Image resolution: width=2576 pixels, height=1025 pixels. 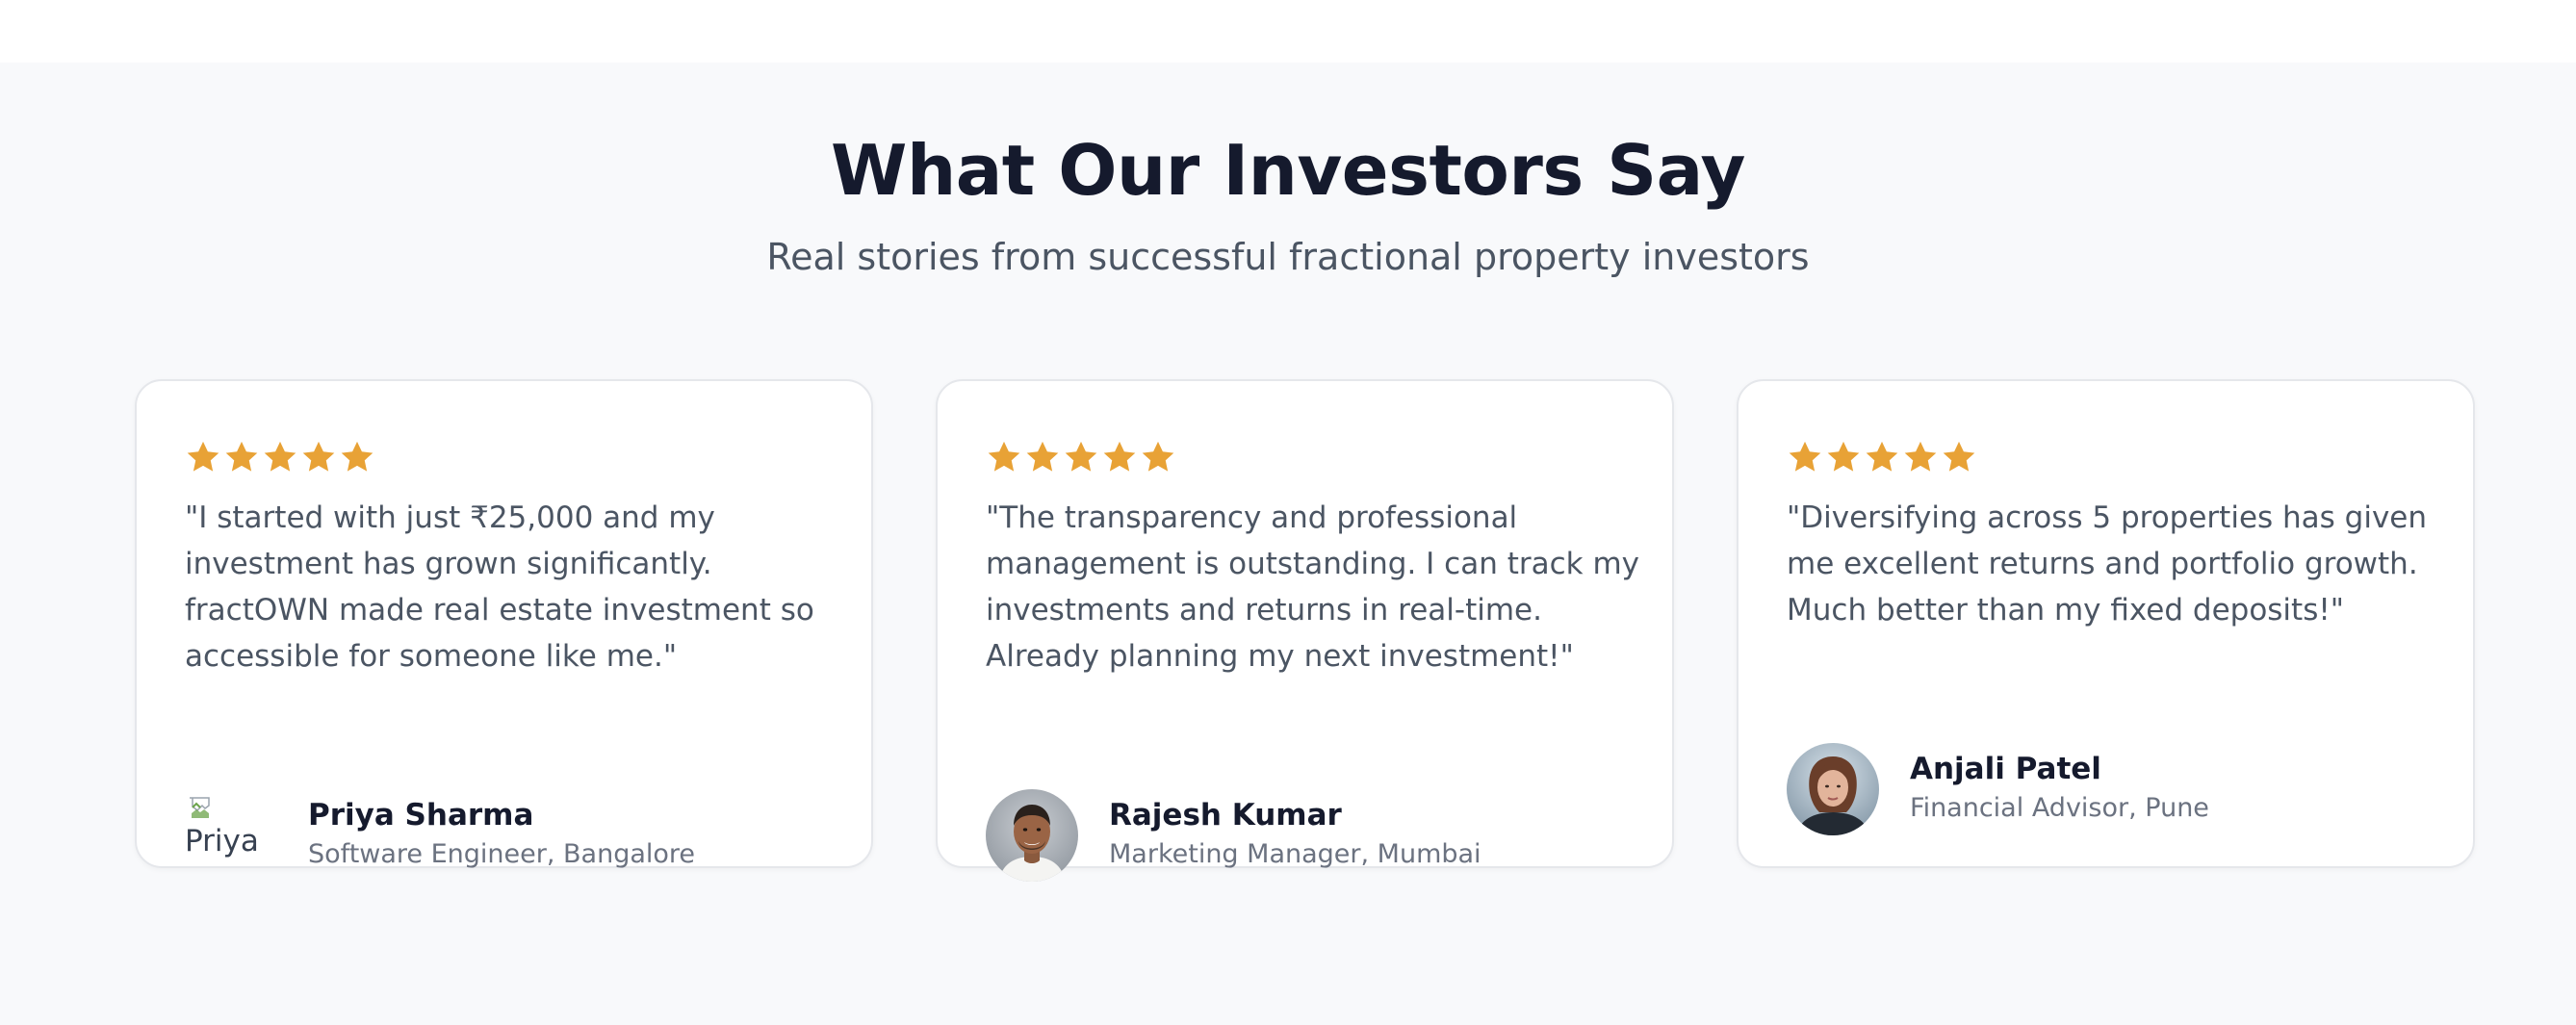 What do you see at coordinates (222, 841) in the screenshot?
I see `avatar-alt-text: Priya` at bounding box center [222, 841].